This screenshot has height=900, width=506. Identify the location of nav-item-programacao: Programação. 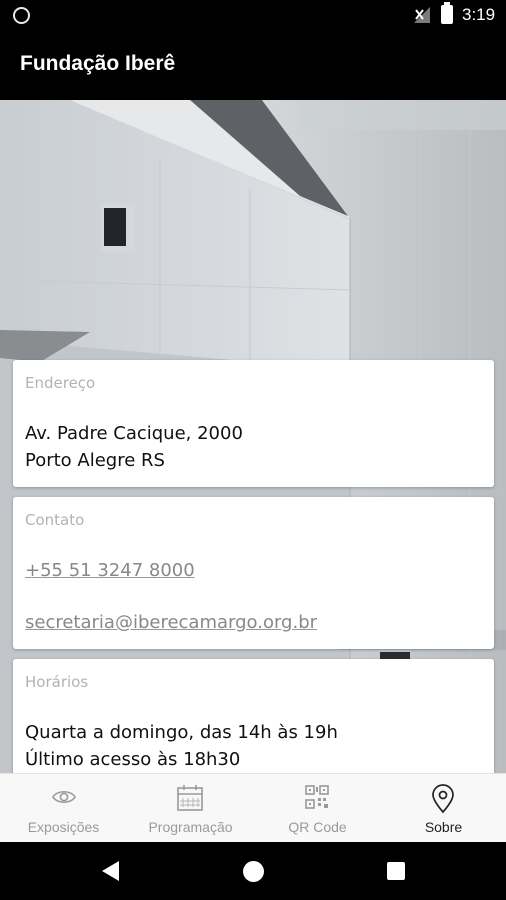
(190, 808).